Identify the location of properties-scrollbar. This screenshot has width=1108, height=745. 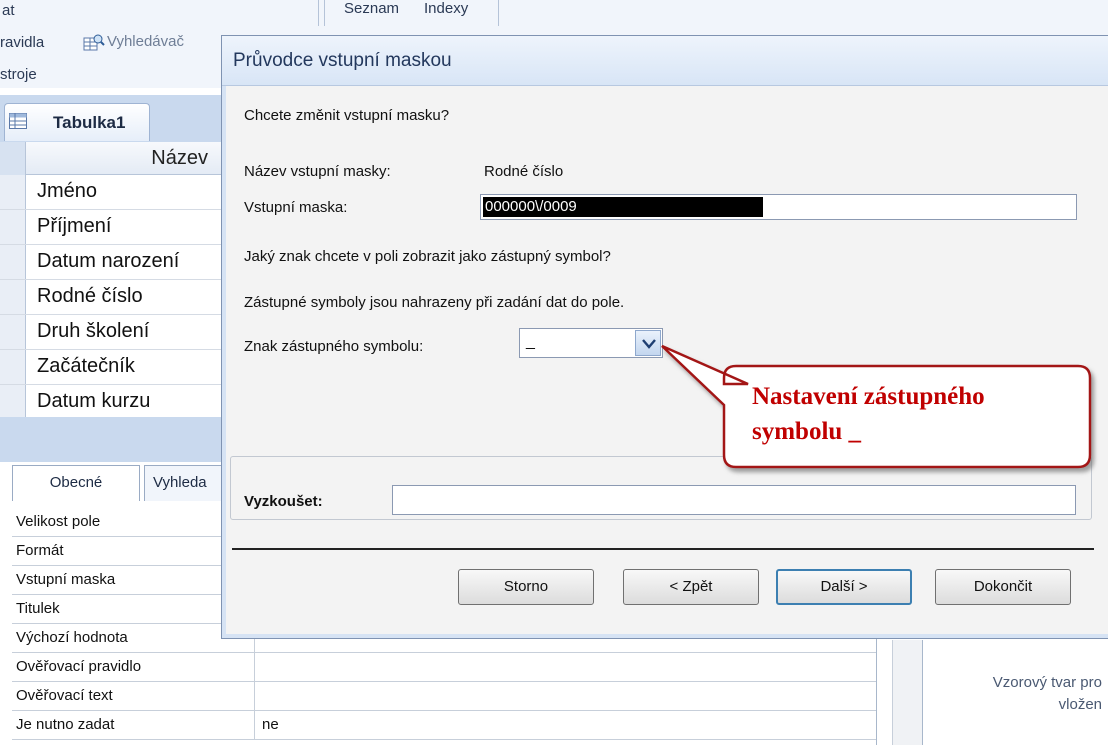
(907, 692).